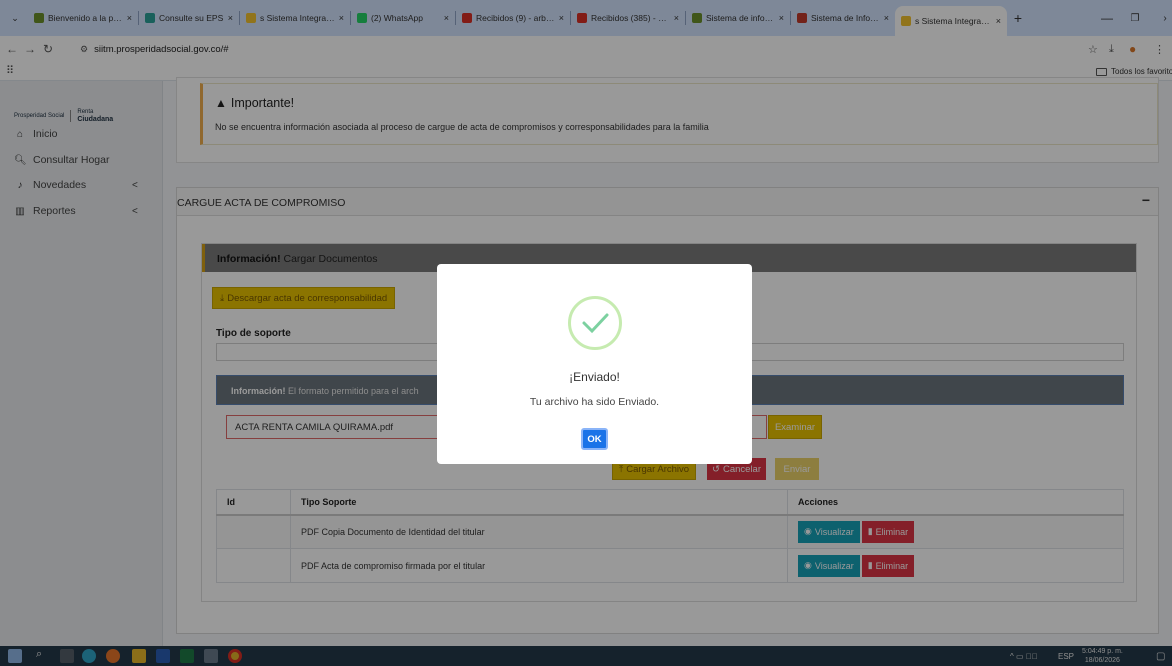 Image resolution: width=1172 pixels, height=666 pixels. Describe the element at coordinates (594, 377) in the screenshot. I see `dialog-title: ¡Enviado!` at that location.